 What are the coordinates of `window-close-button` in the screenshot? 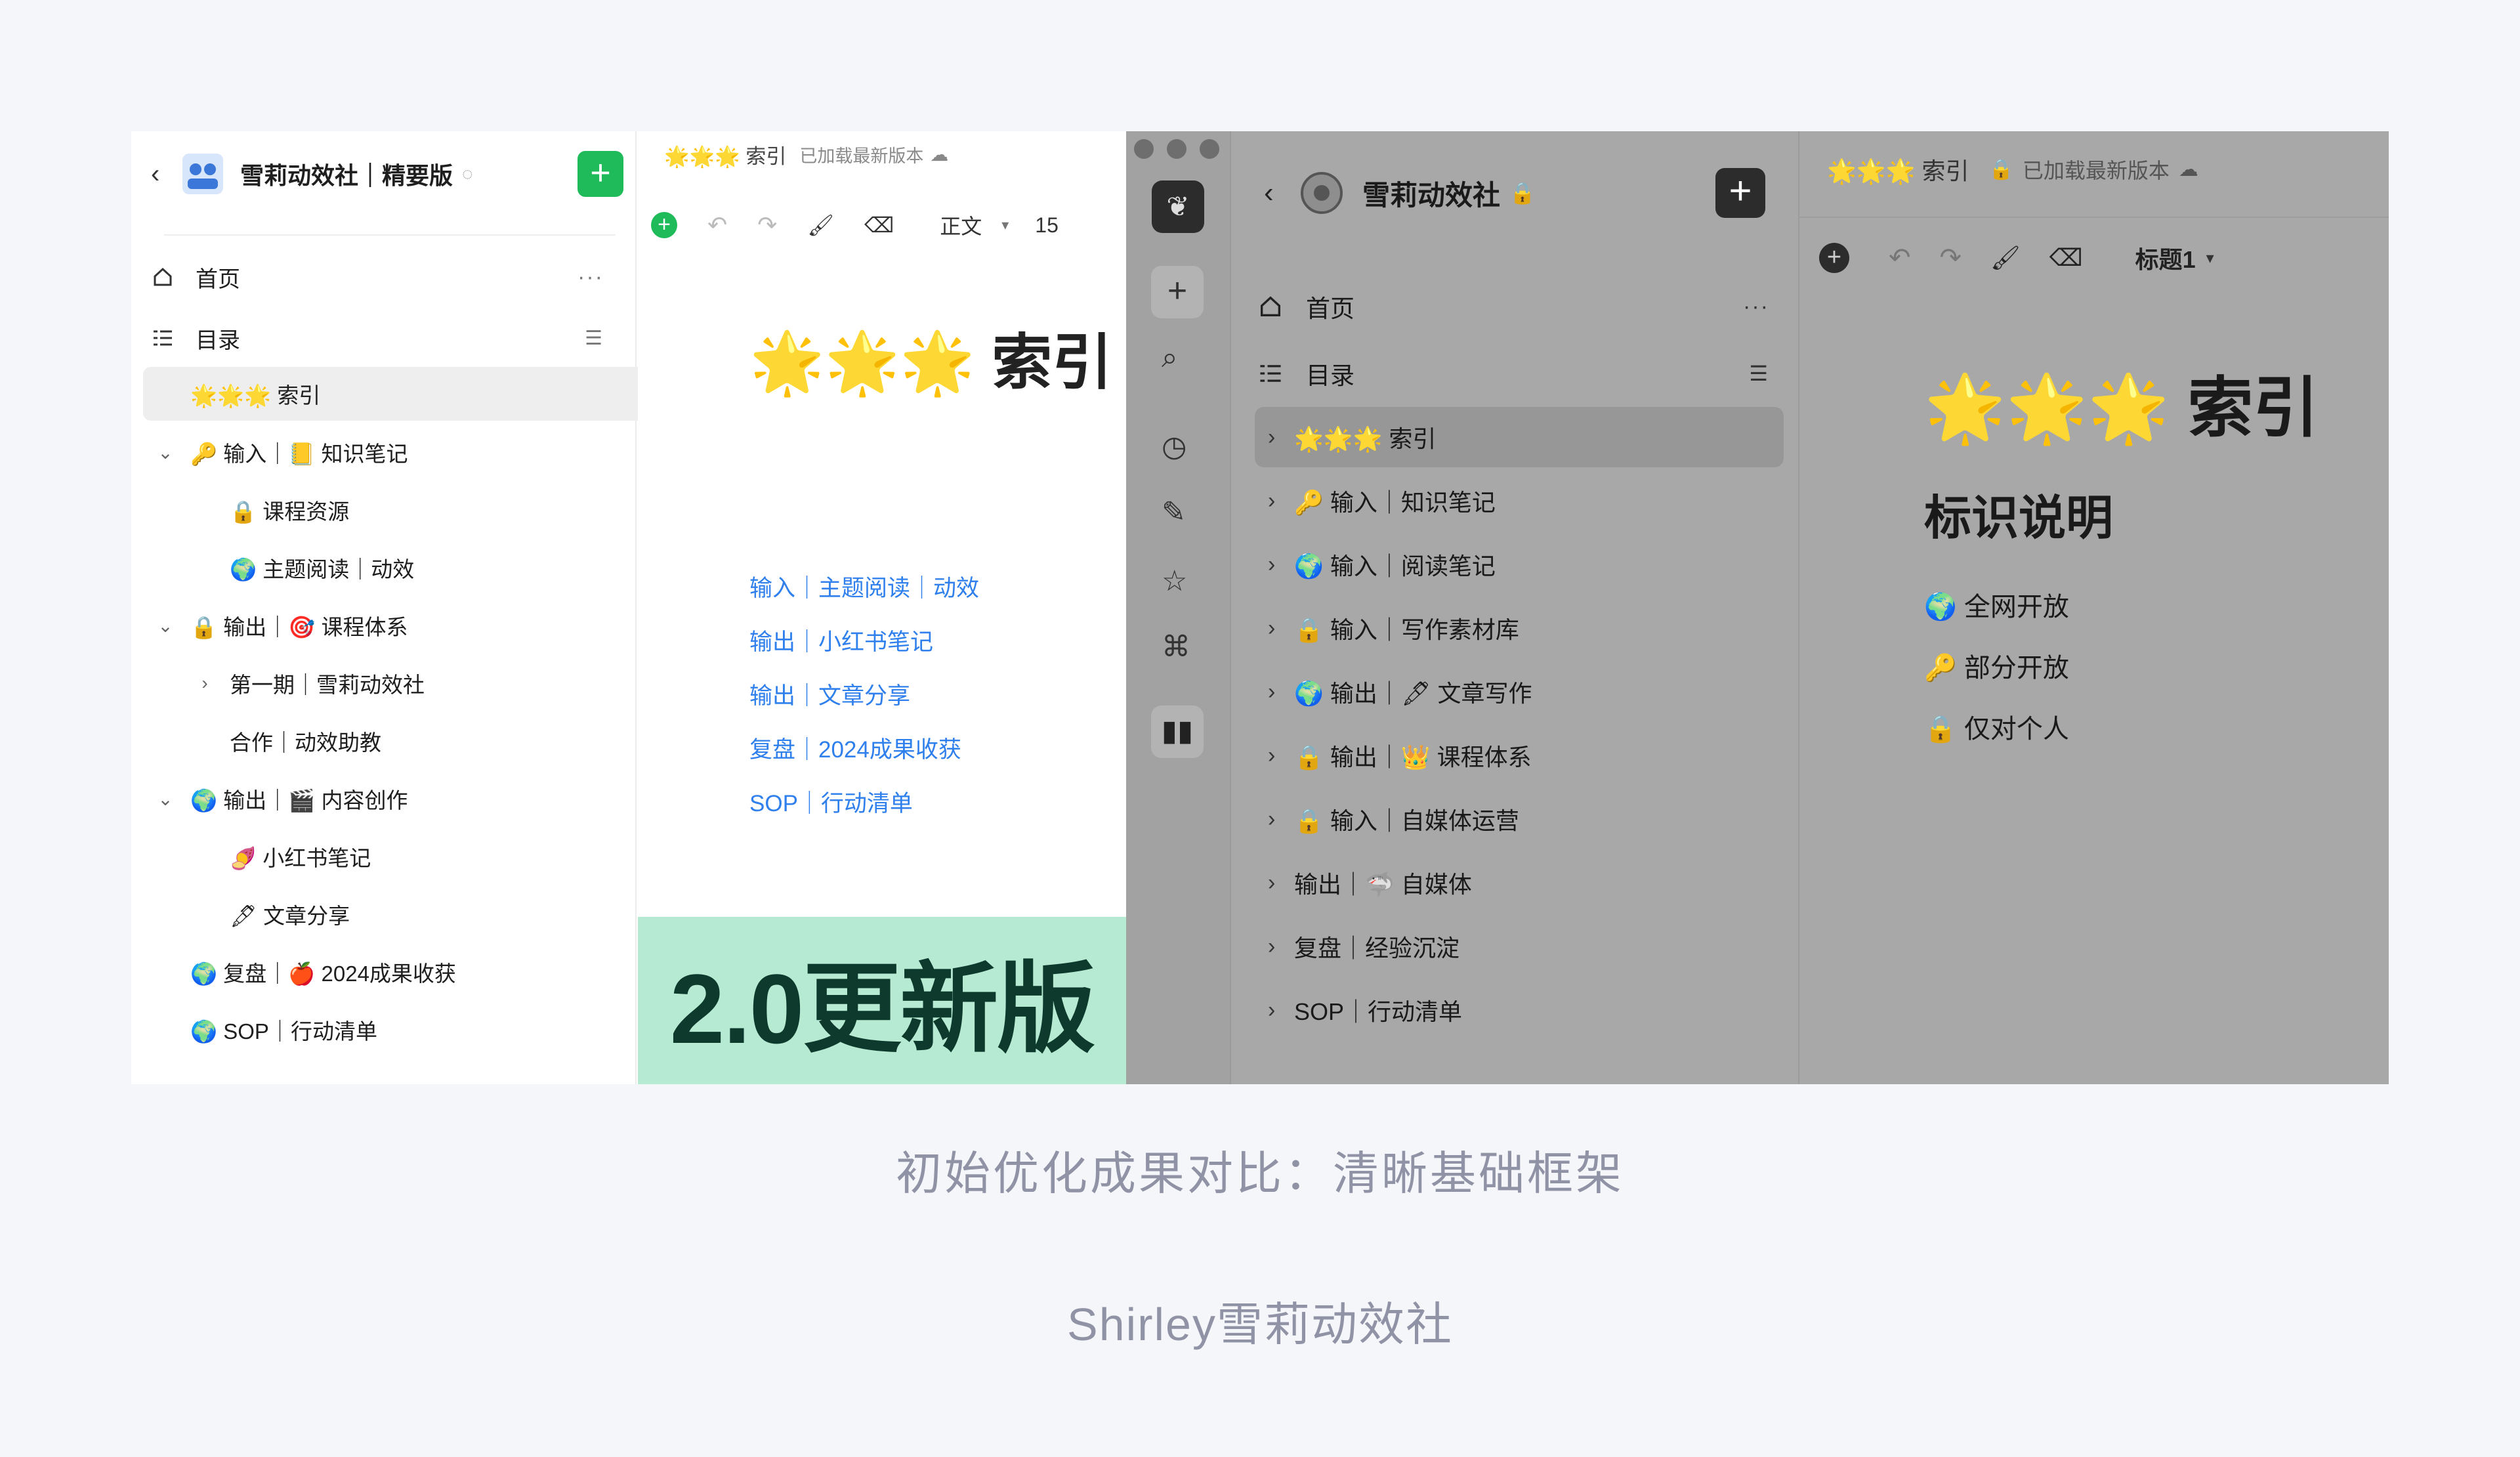 It's located at (1144, 149).